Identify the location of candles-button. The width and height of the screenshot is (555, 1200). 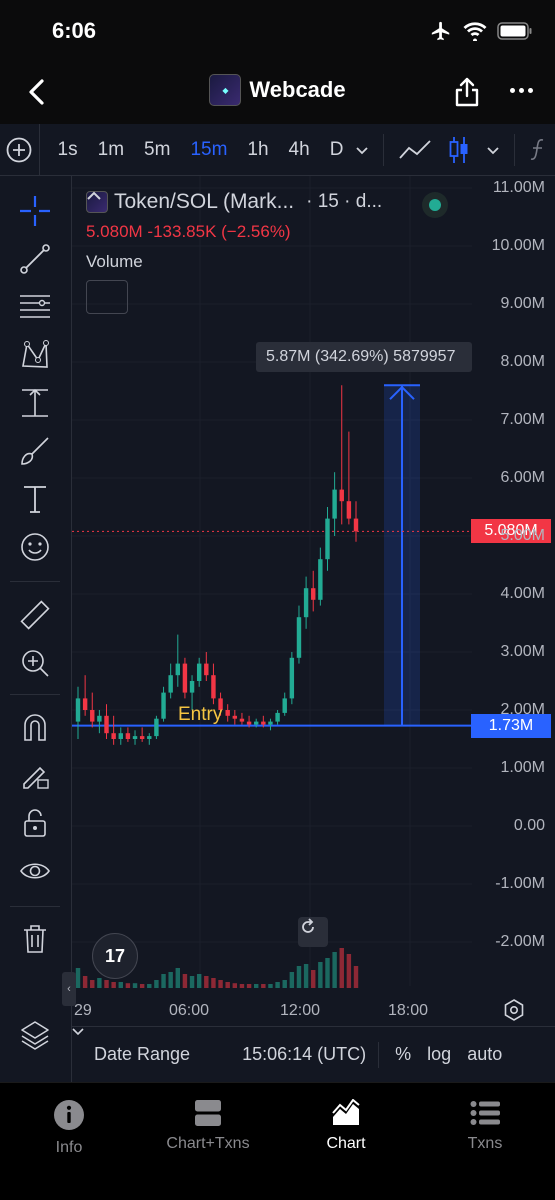
(459, 150).